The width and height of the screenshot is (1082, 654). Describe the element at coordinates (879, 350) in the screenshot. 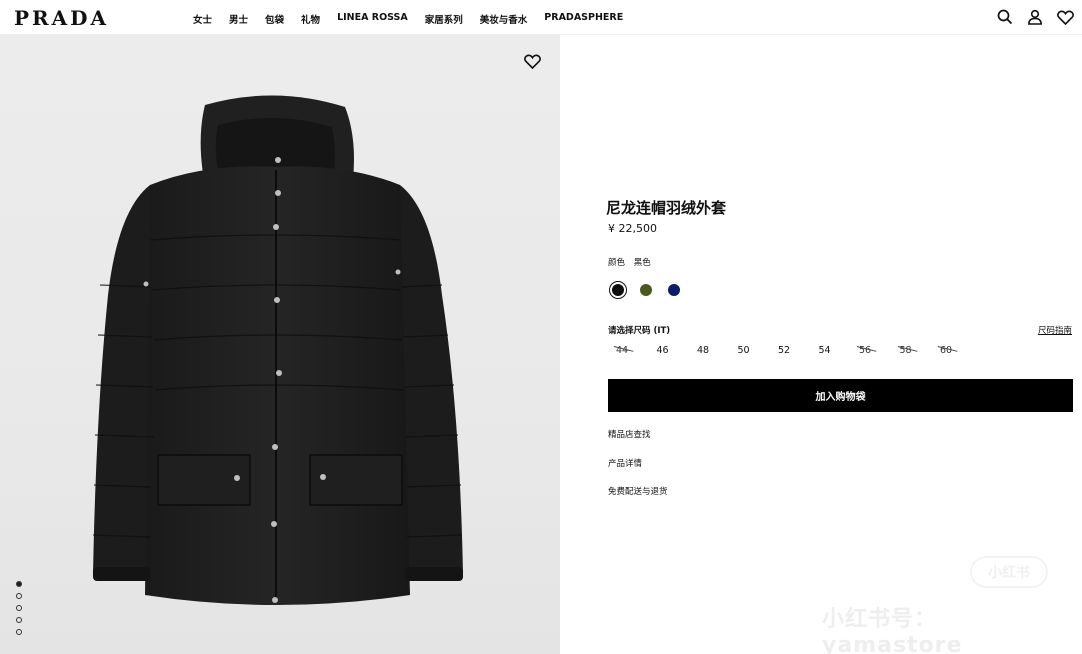

I see `size-option-56: 56` at that location.